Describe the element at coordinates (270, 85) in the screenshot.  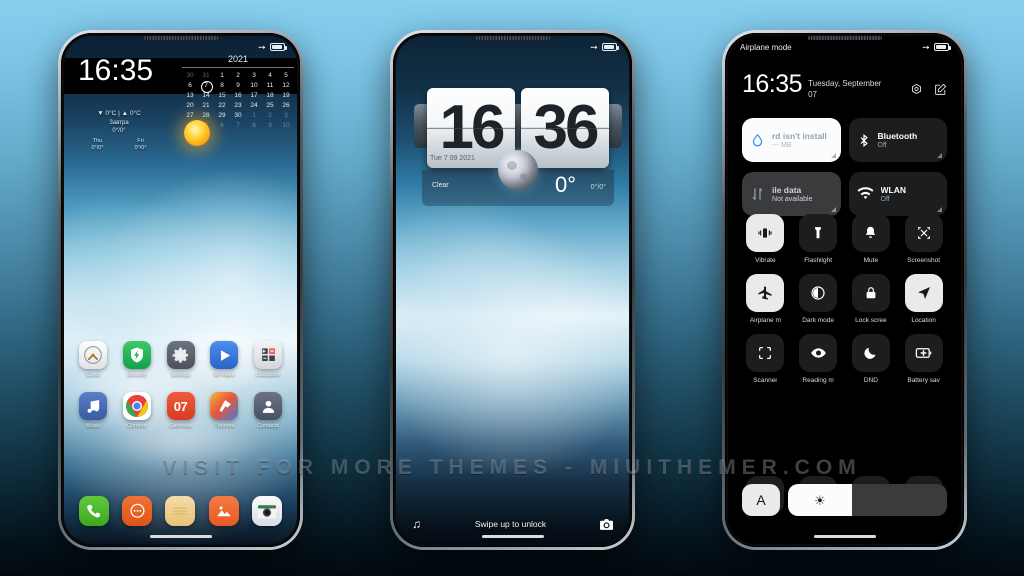
I see `calendar-day: 11` at that location.